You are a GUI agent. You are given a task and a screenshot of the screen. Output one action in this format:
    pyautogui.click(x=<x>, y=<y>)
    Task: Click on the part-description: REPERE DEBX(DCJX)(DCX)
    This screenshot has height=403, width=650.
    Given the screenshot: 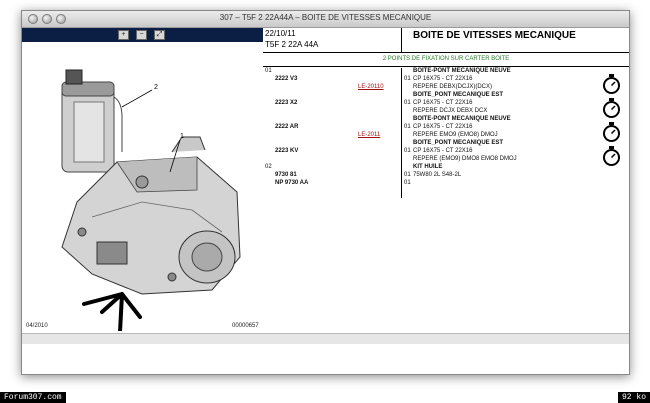 What is the action you would take?
    pyautogui.click(x=453, y=87)
    